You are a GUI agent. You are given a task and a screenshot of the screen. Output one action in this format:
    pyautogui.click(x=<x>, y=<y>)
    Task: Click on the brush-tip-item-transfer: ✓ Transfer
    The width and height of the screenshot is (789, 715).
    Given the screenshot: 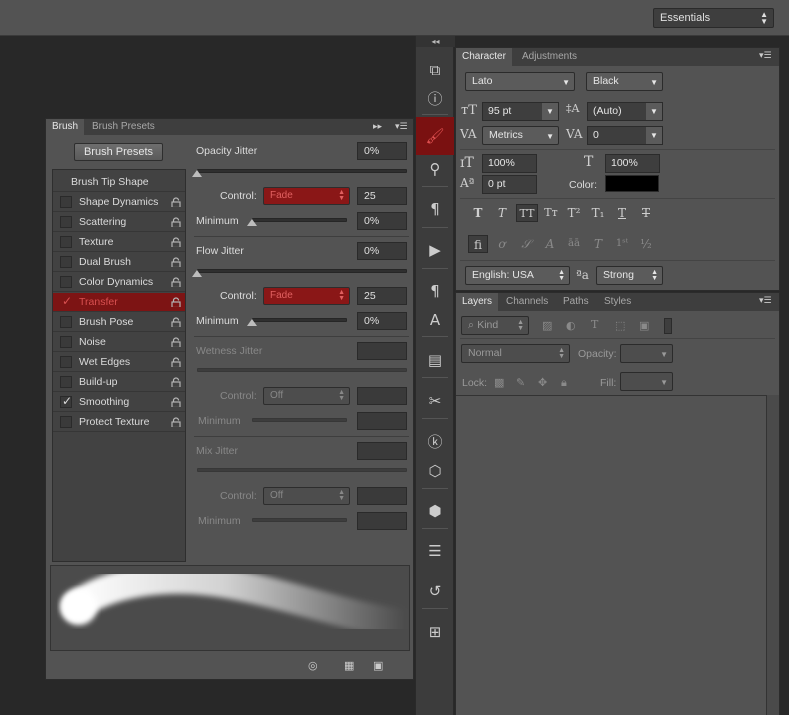 What is the action you would take?
    pyautogui.click(x=119, y=302)
    